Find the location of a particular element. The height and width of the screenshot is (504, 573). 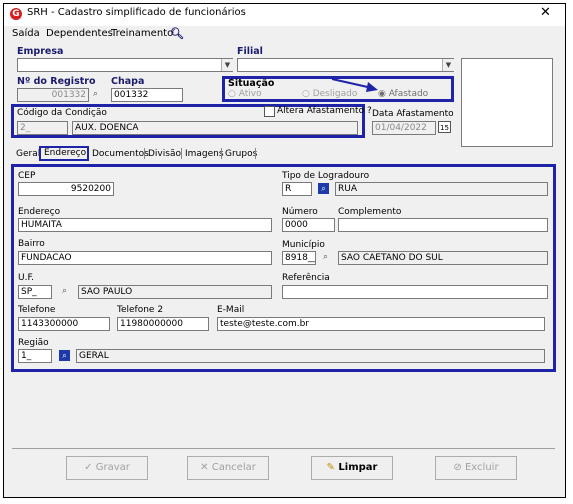

menu-treinamento: Treinamento is located at coordinates (142, 33).